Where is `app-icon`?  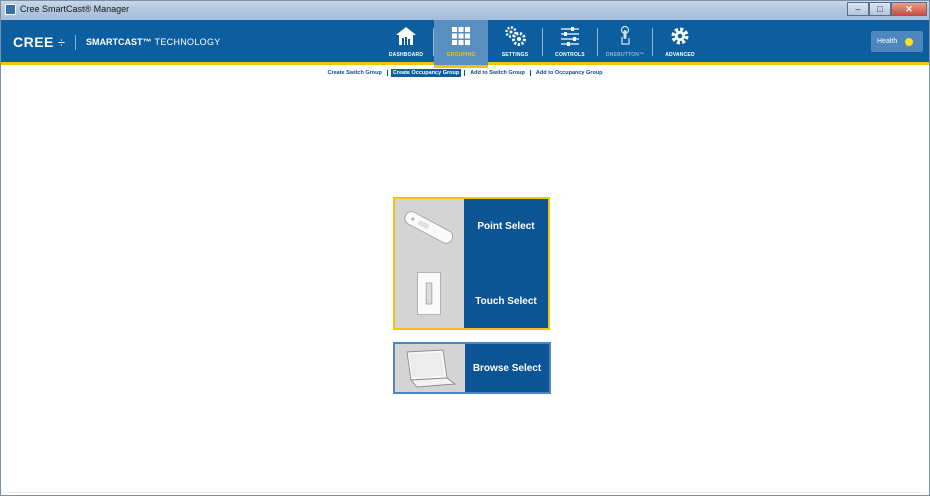 app-icon is located at coordinates (10, 9).